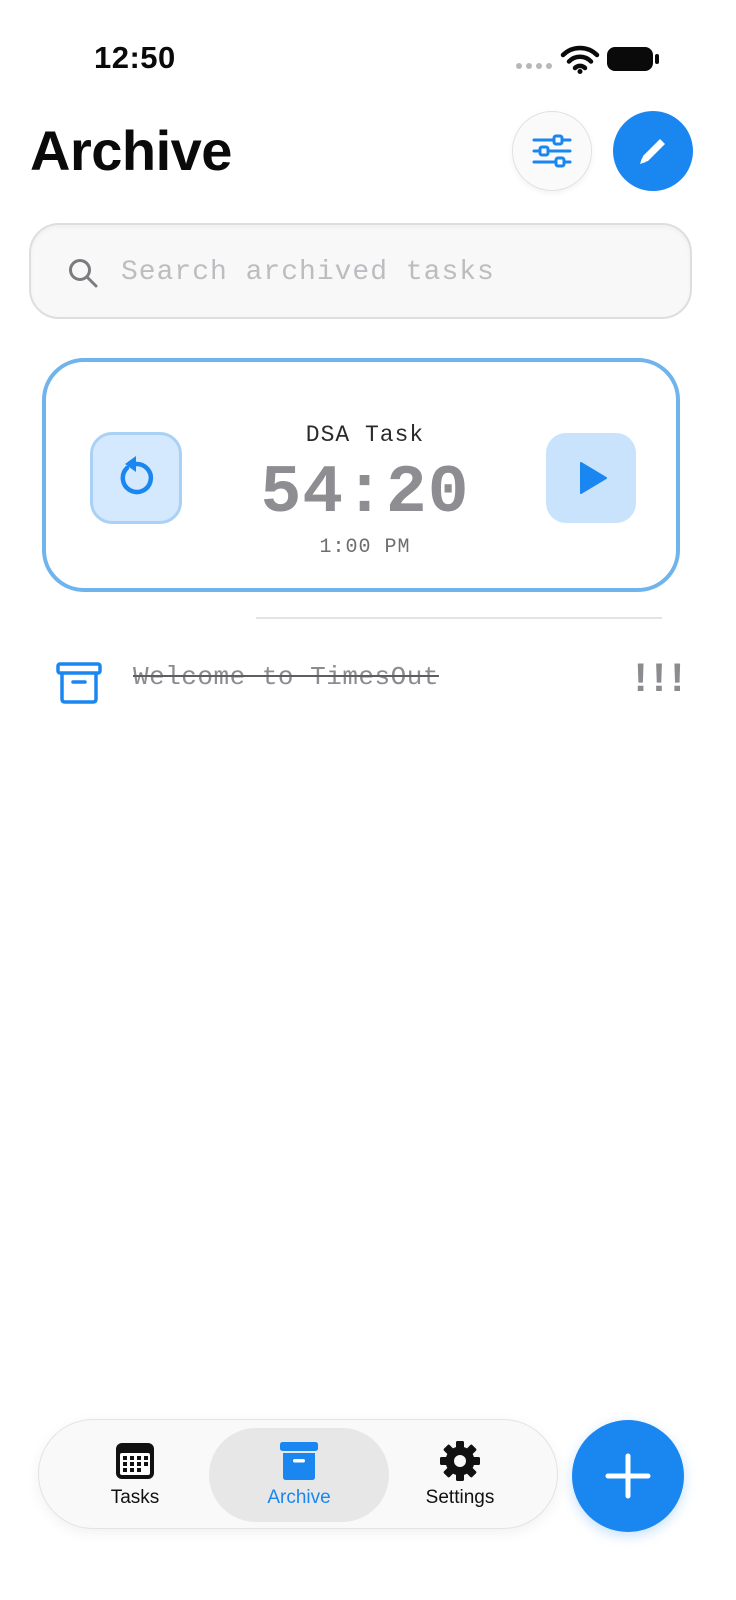 The height and width of the screenshot is (1600, 736). Describe the element at coordinates (135, 57) in the screenshot. I see `status-time: 12:50` at that location.